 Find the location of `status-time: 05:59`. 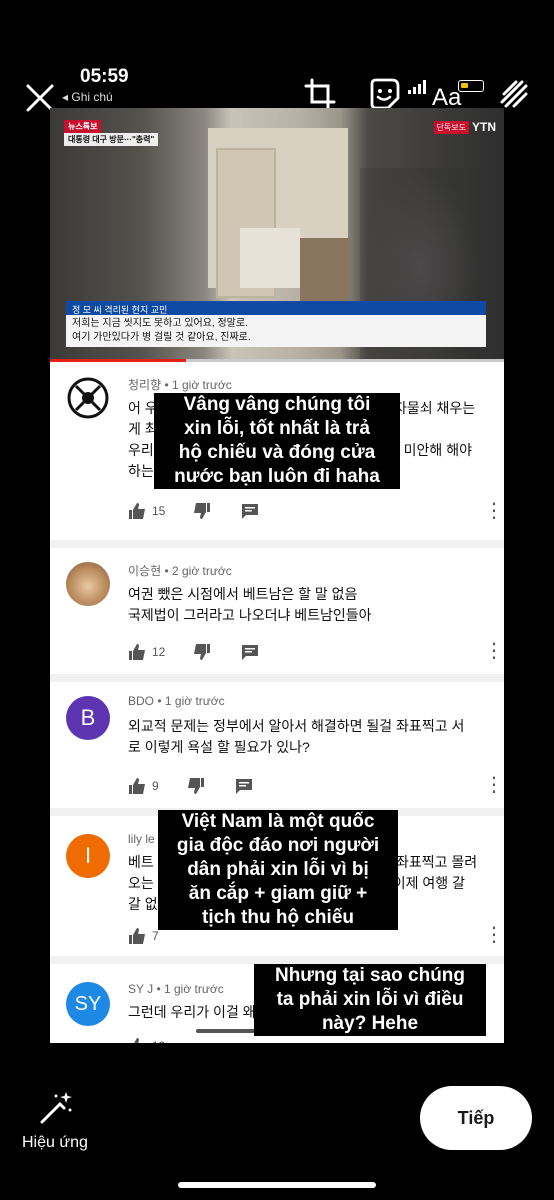

status-time: 05:59 is located at coordinates (104, 76).